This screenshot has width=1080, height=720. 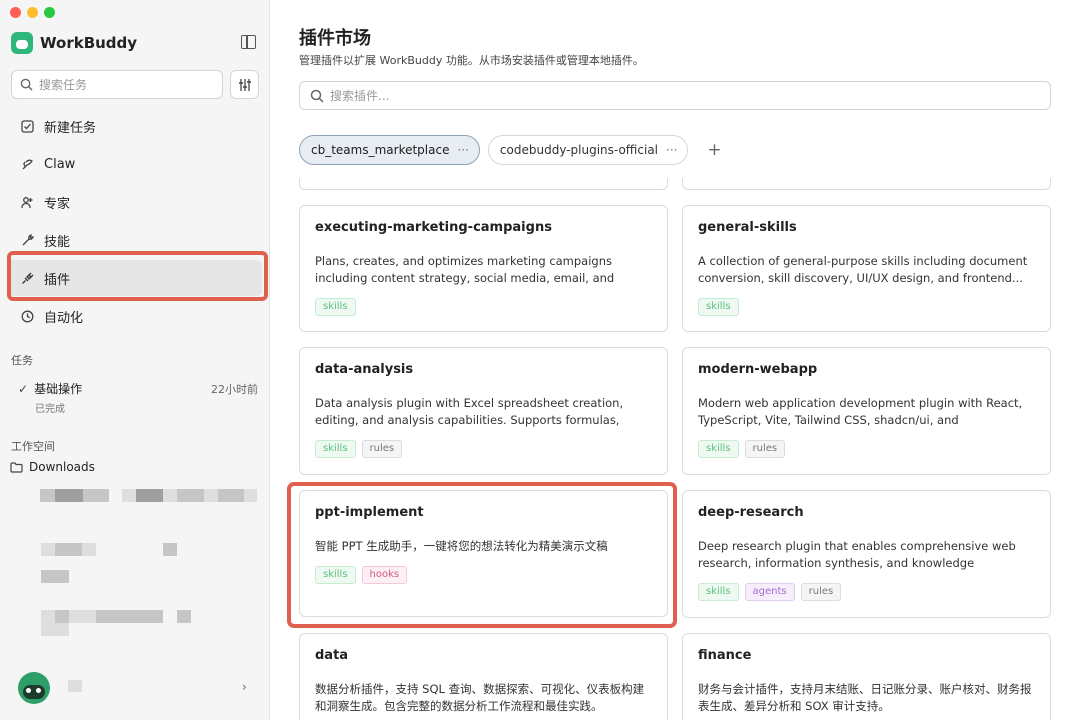 I want to click on nav-label: 技能, so click(x=57, y=242).